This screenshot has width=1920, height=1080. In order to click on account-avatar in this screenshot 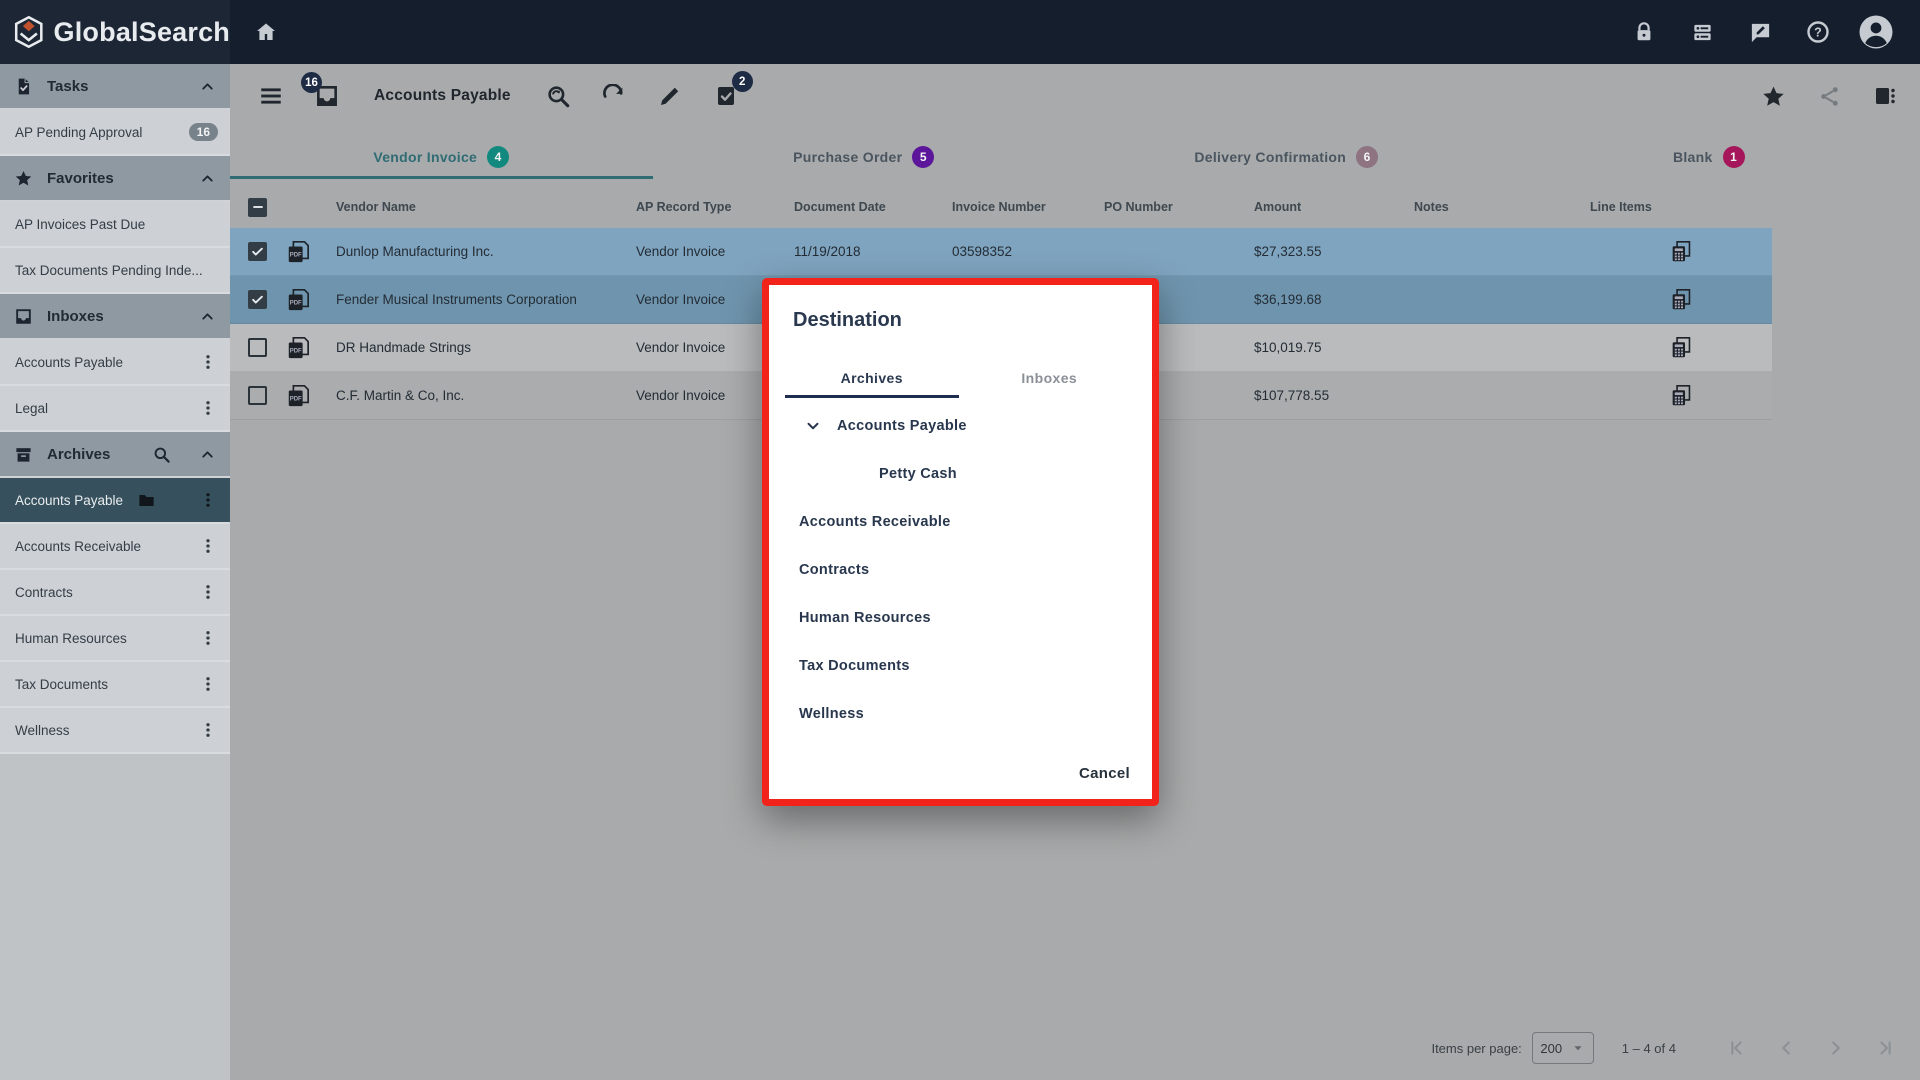, I will do `click(1876, 32)`.